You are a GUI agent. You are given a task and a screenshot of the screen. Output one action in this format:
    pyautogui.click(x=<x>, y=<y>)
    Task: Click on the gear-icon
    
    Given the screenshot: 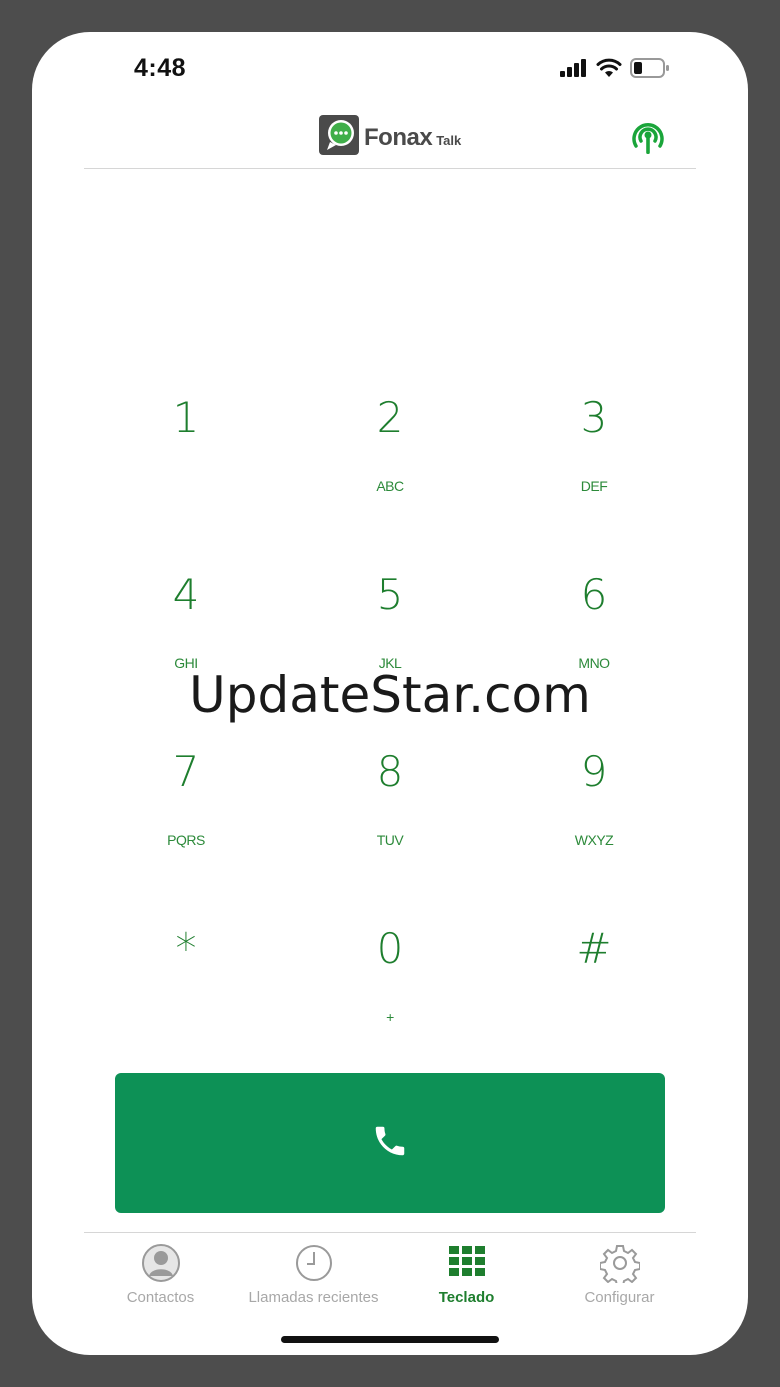 What is the action you would take?
    pyautogui.click(x=619, y=1263)
    